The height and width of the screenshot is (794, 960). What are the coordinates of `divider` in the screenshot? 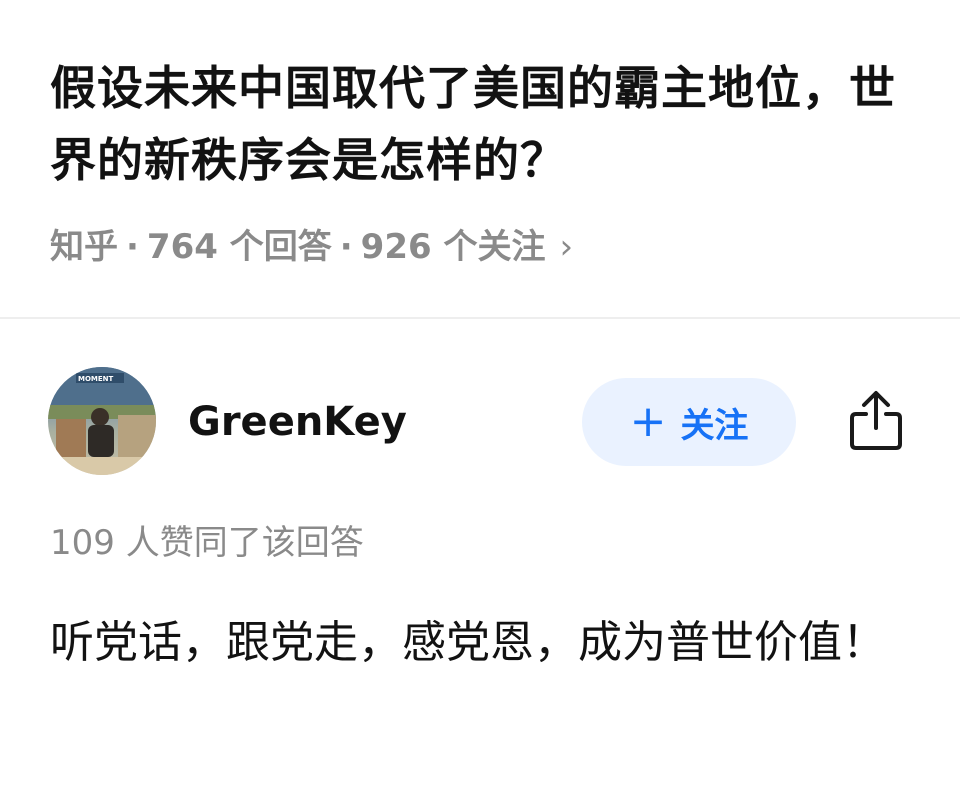 It's located at (480, 318).